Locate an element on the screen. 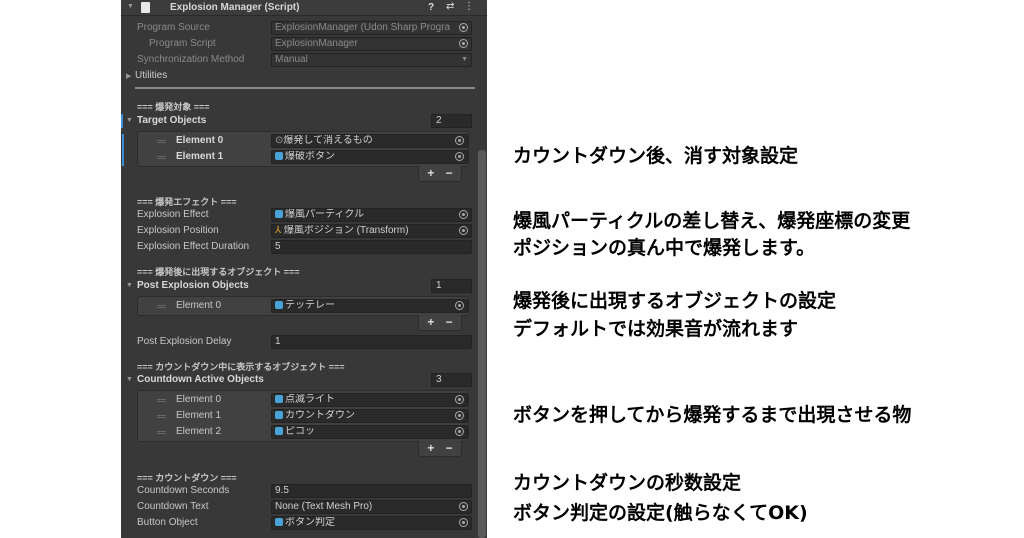 The height and width of the screenshot is (538, 1024). annotation: 爆風パーティクルの差し替え、爆発座標の変更 is located at coordinates (712, 221).